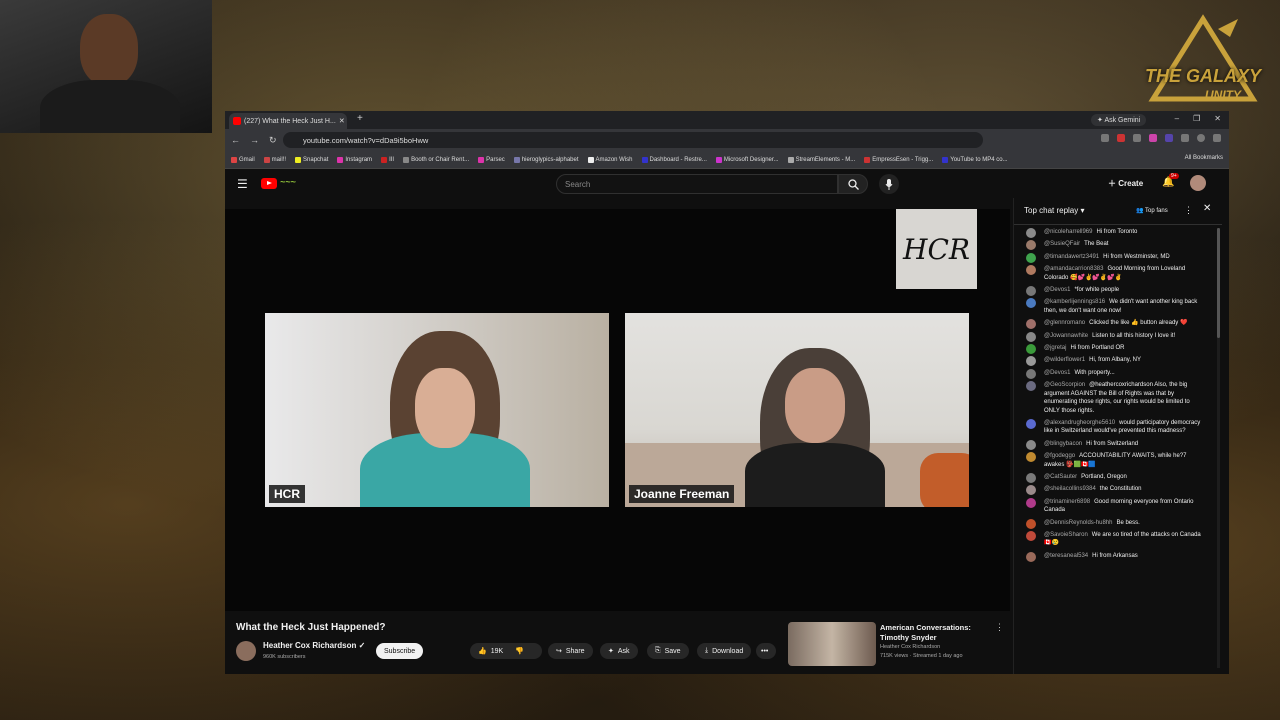 The width and height of the screenshot is (1280, 720). What do you see at coordinates (724, 651) in the screenshot?
I see `download-button: ⤓ Download` at bounding box center [724, 651].